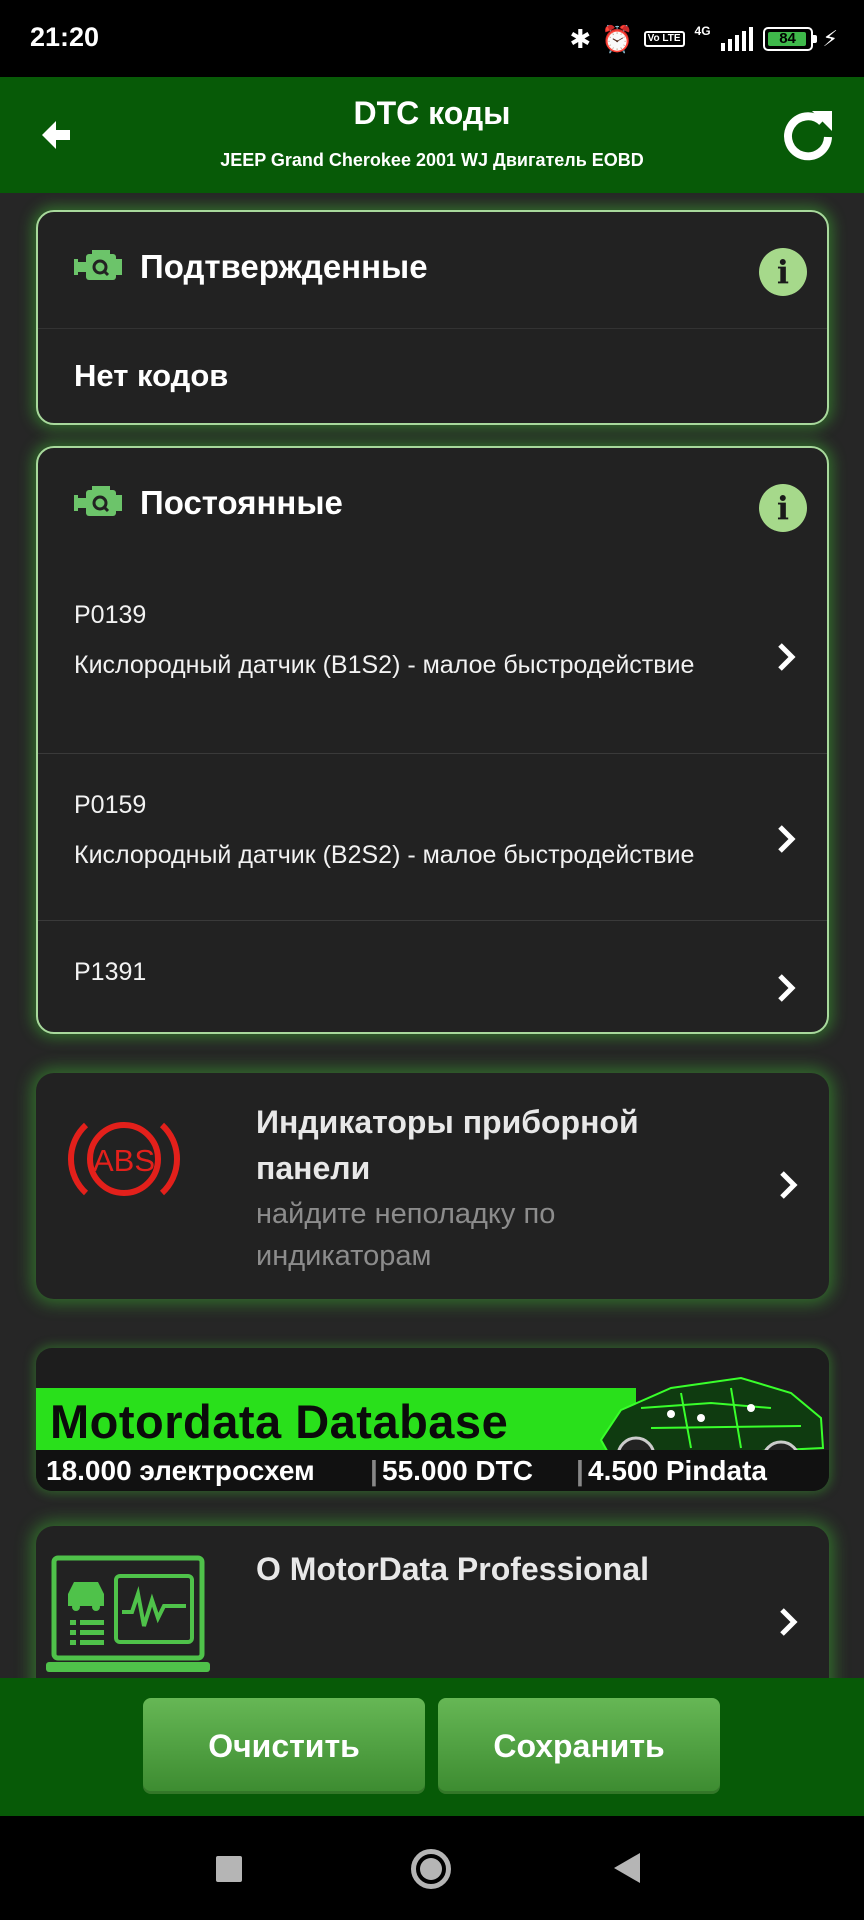  What do you see at coordinates (241, 502) in the screenshot?
I see `permanent-title: Постоянные` at bounding box center [241, 502].